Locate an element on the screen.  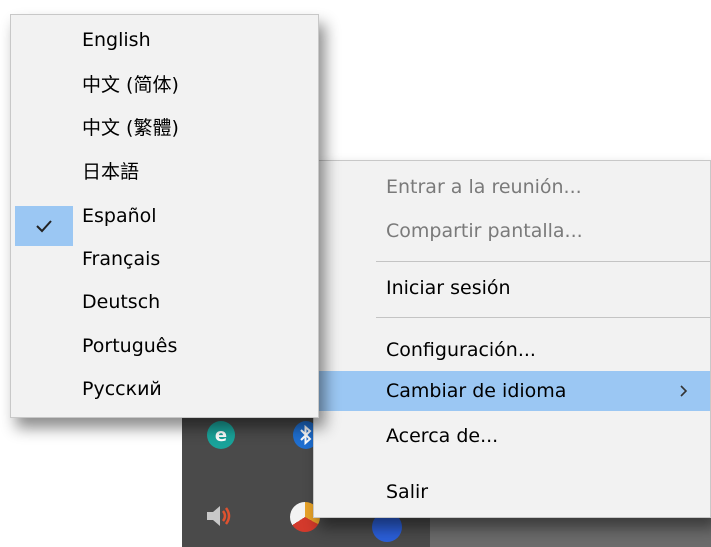
language-label: Deutsch is located at coordinates (121, 302).